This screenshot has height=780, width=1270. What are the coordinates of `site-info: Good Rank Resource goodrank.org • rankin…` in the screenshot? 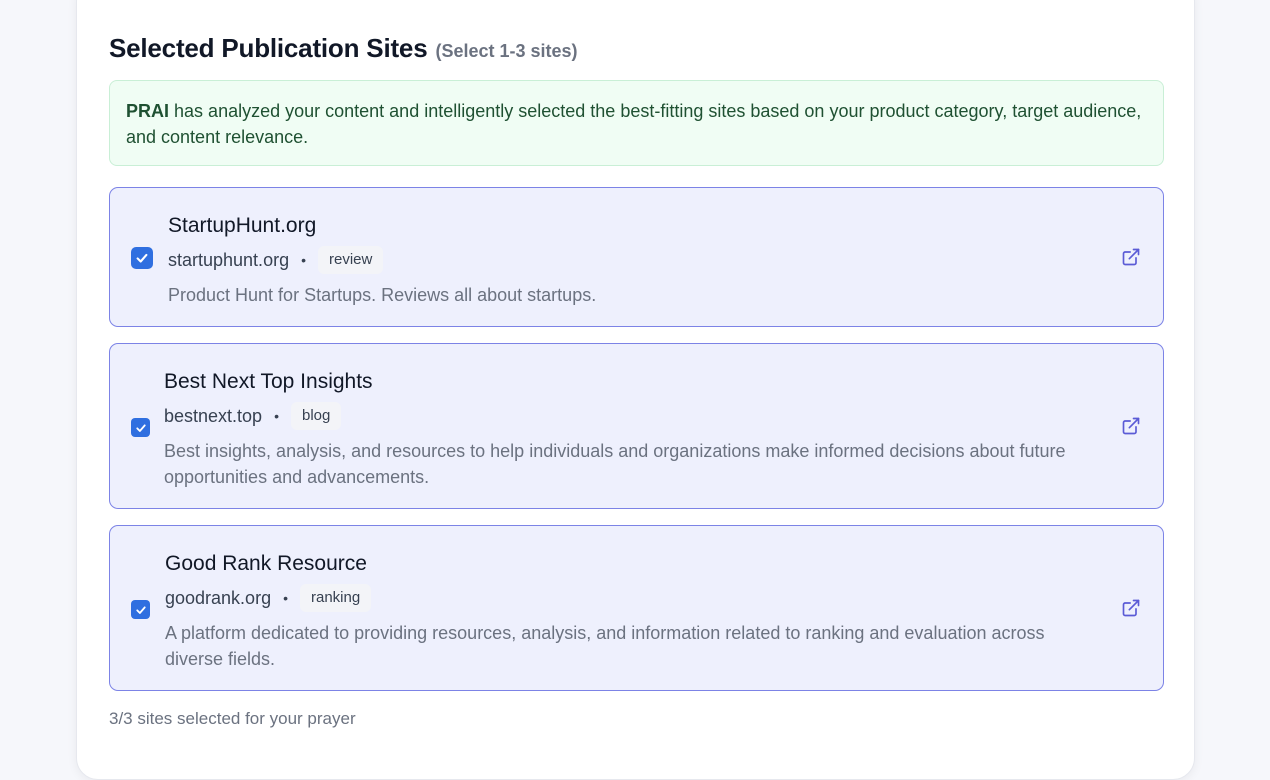 It's located at (625, 611).